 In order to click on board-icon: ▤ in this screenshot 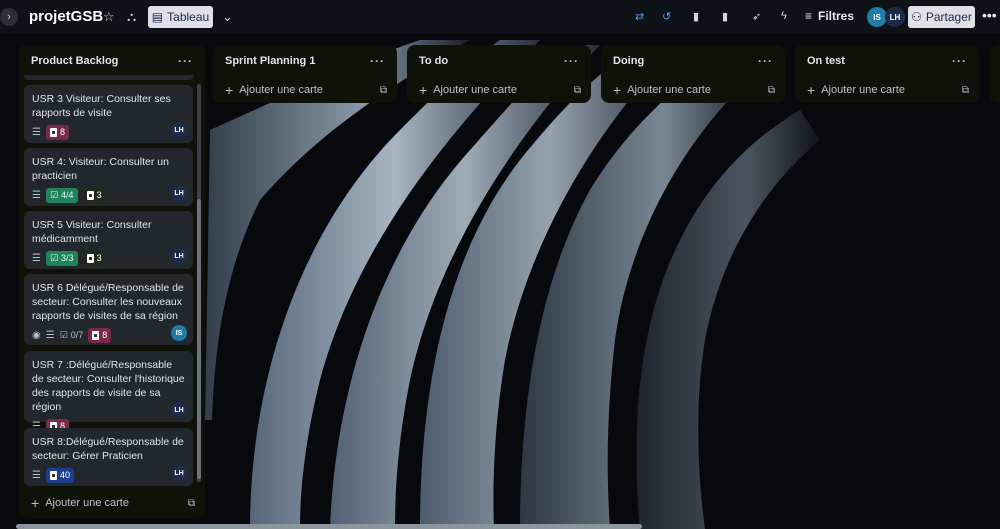, I will do `click(157, 17)`.